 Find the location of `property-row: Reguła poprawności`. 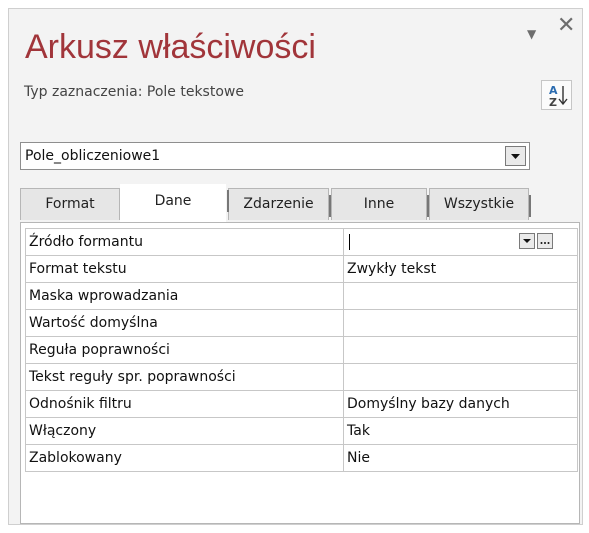

property-row: Reguła poprawności is located at coordinates (301, 350).